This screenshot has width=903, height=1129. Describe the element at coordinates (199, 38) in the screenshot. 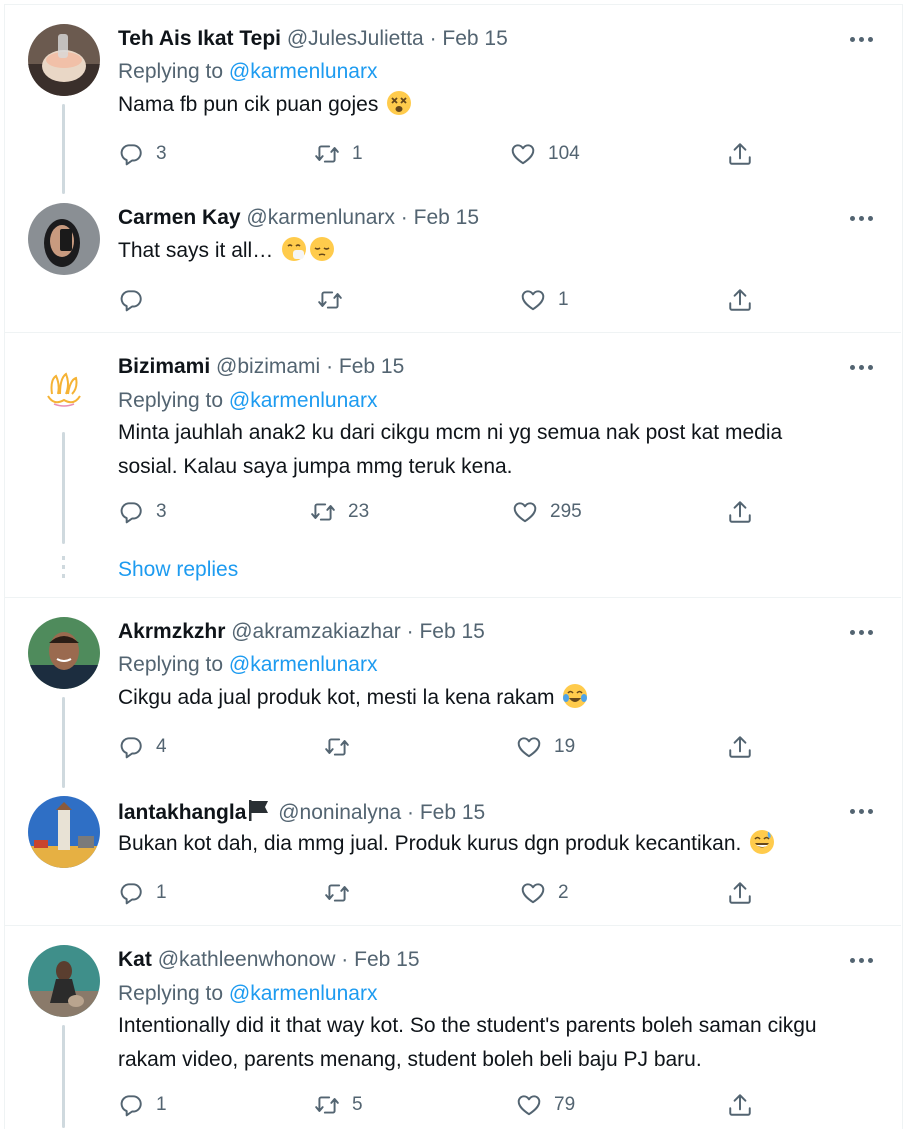

I see `display-name: Teh Ais Ikat Tepi` at that location.